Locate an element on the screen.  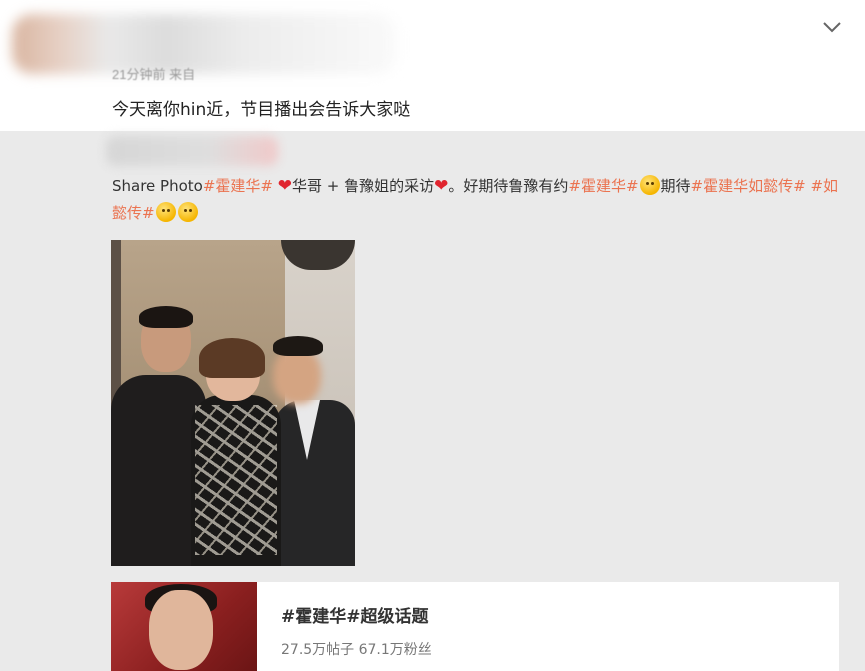
repost-text-segment: 期待 is located at coordinates (675, 186).